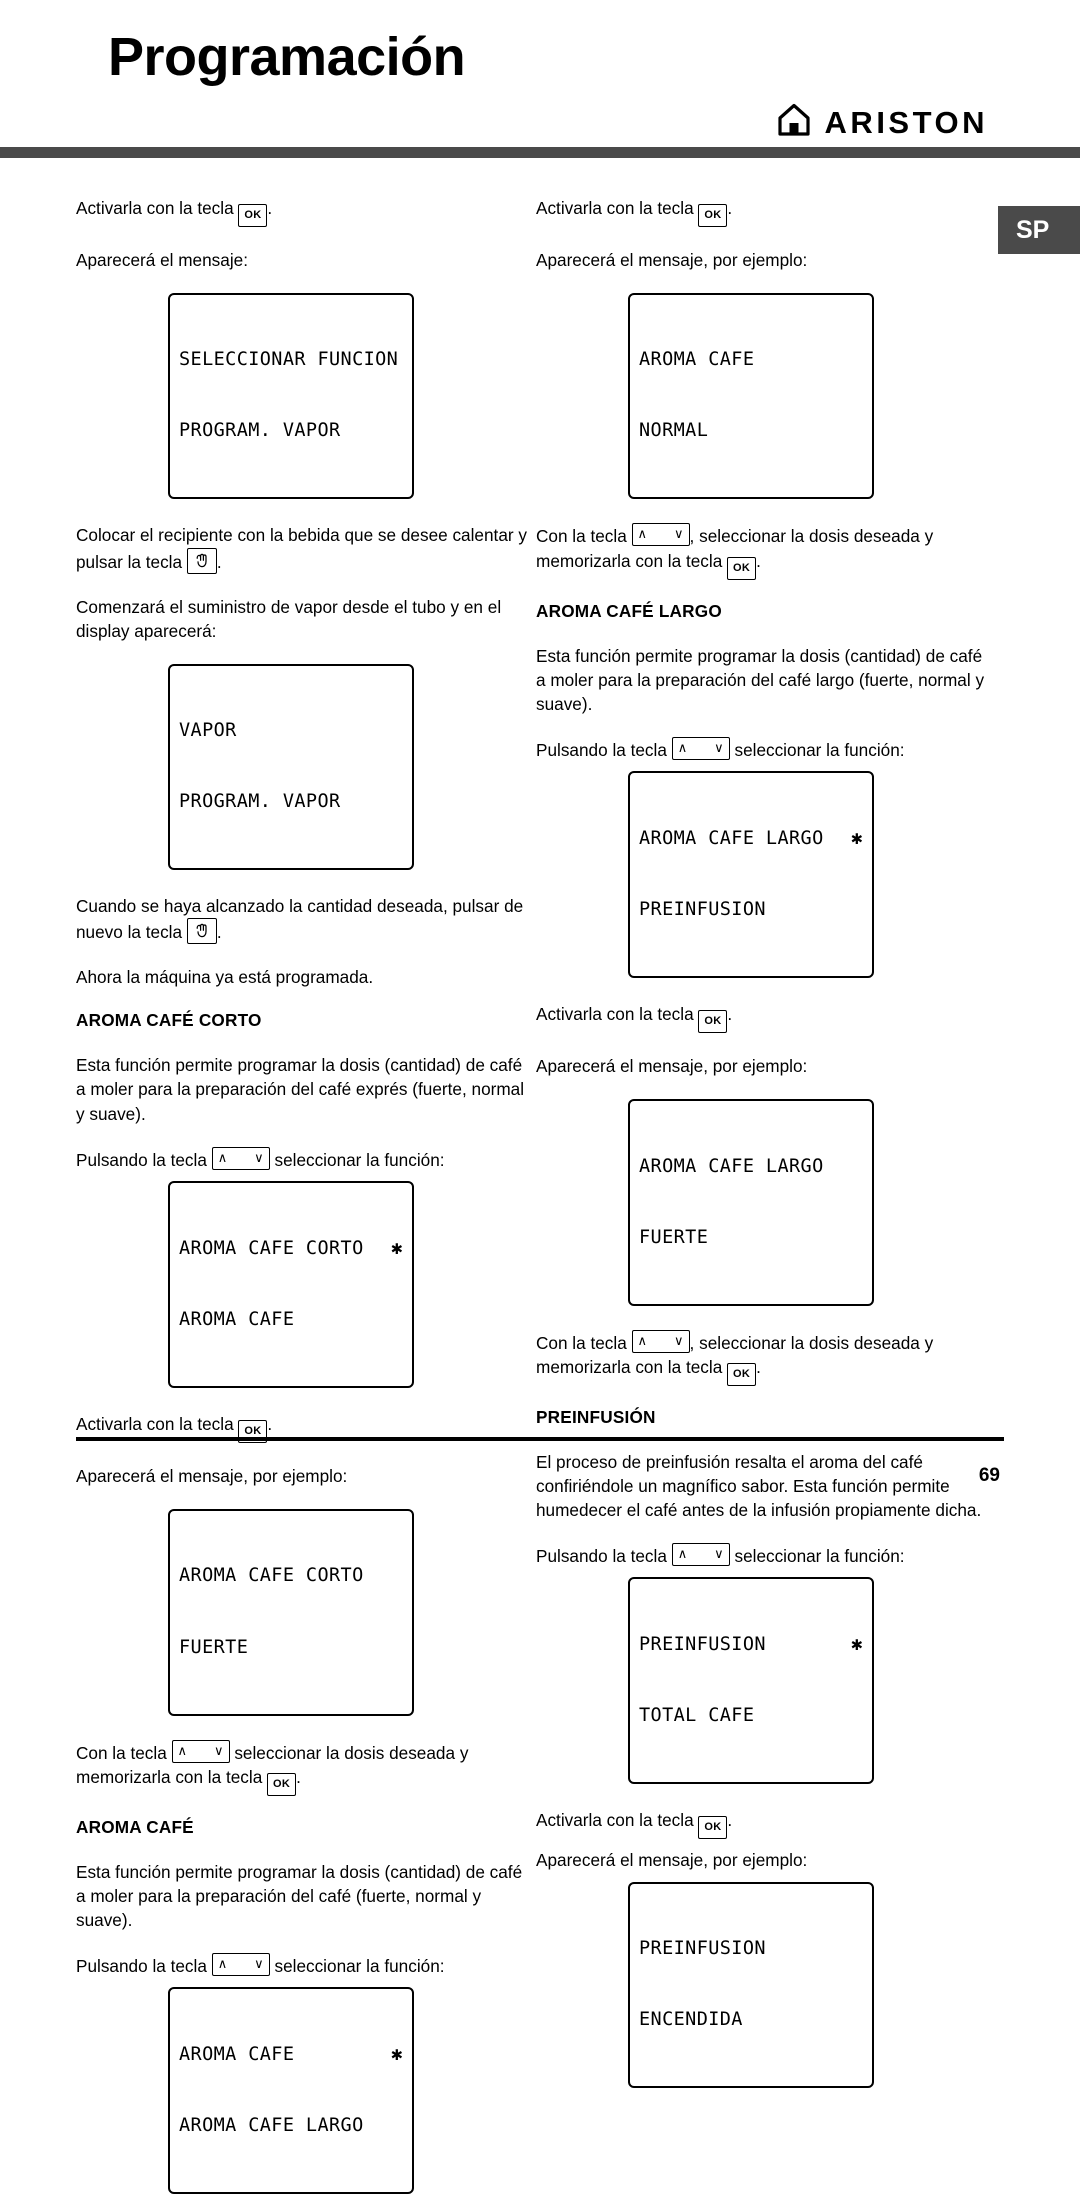 This screenshot has width=1080, height=2194. What do you see at coordinates (306, 211) in the screenshot?
I see `paragraph-activate-1: Activarla con la tecla OK.` at bounding box center [306, 211].